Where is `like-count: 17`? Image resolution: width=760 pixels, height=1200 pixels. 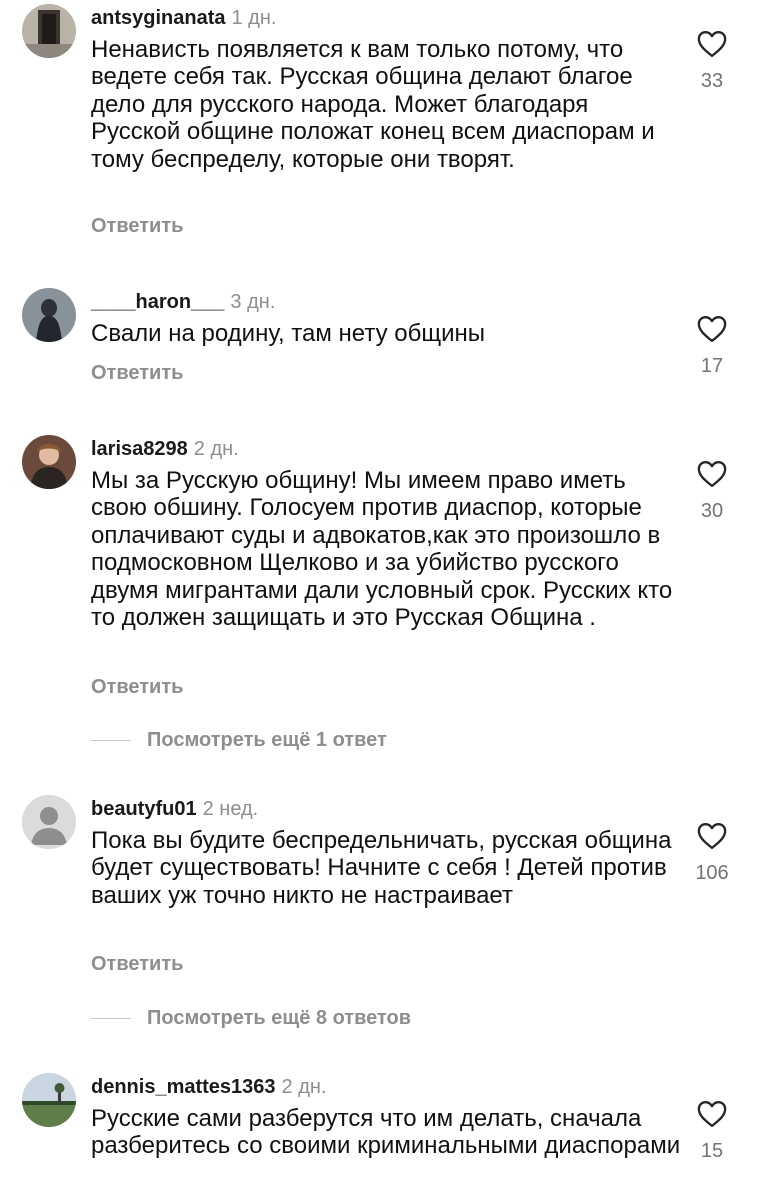 like-count: 17 is located at coordinates (712, 366).